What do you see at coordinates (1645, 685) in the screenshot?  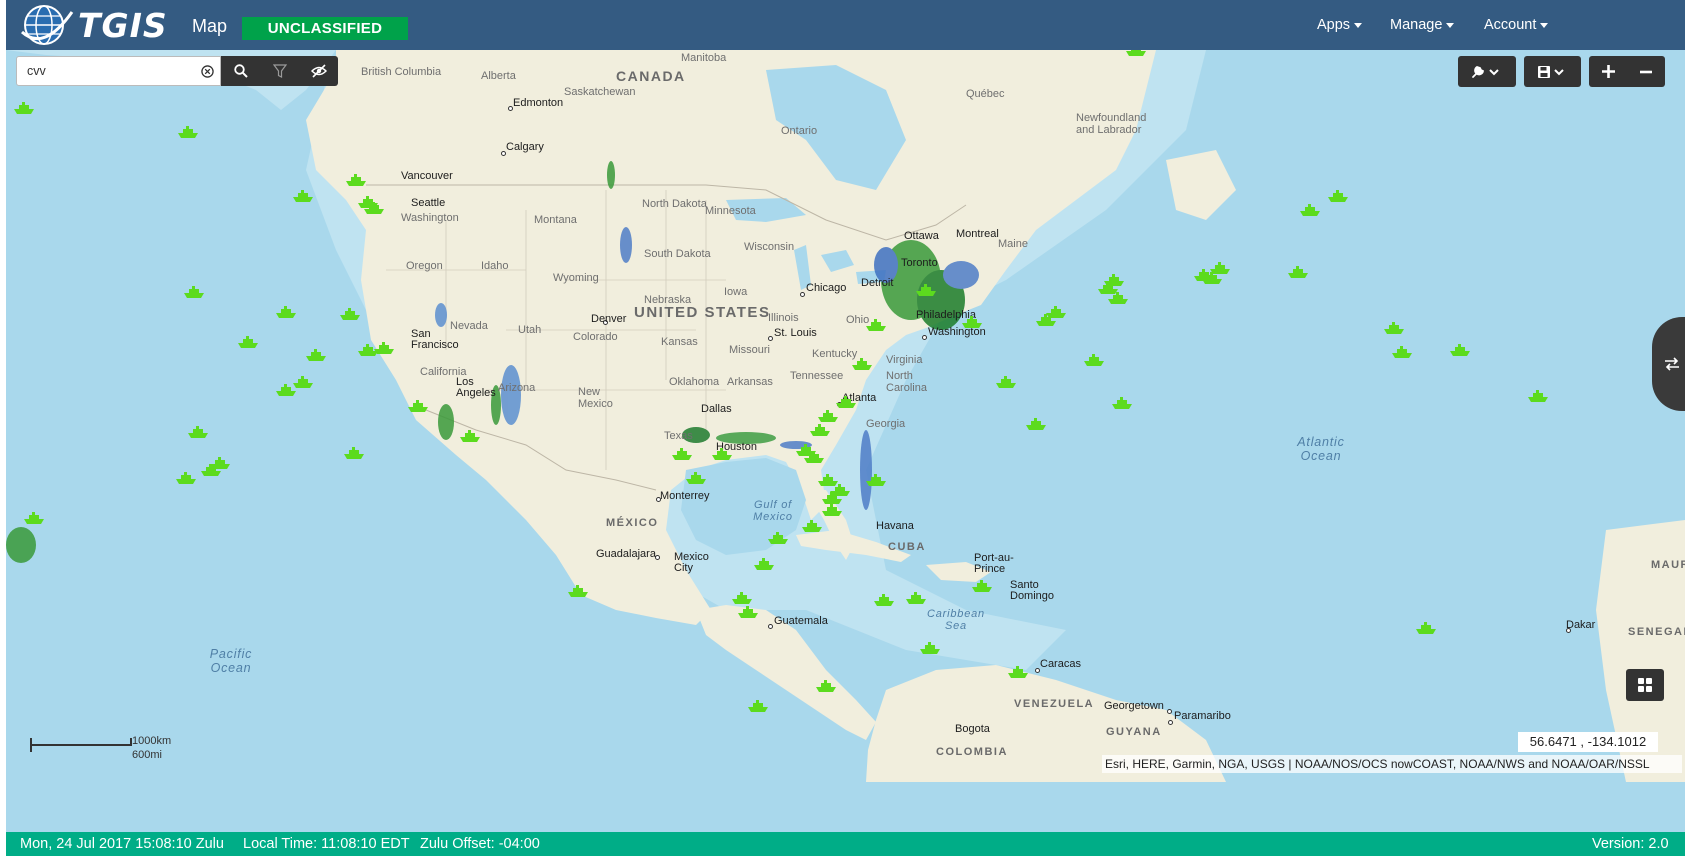 I see `basemap-gallery-button` at bounding box center [1645, 685].